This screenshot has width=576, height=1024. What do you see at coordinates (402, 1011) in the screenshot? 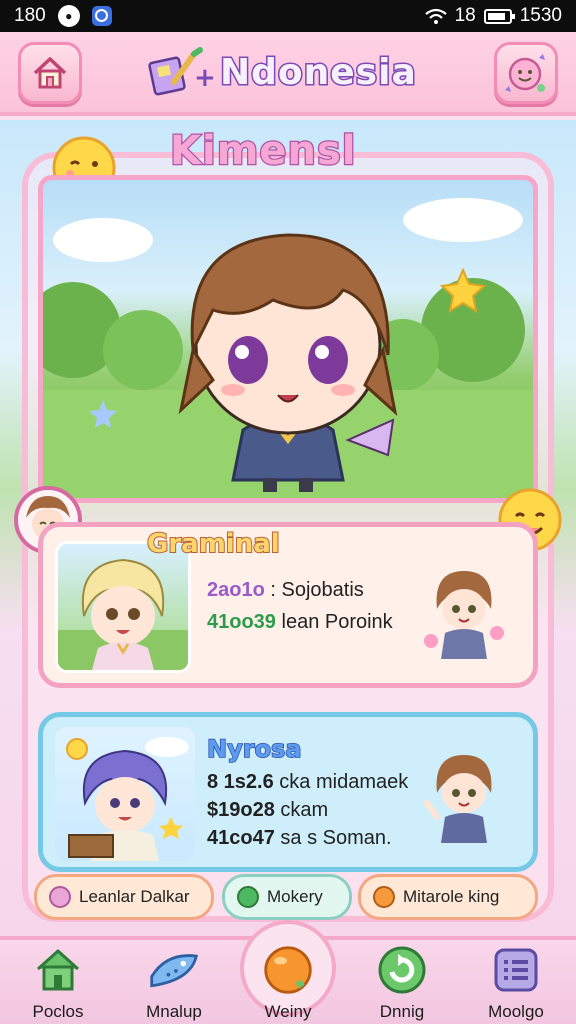
I see `nav-label-dnnig: Dnnig` at bounding box center [402, 1011].